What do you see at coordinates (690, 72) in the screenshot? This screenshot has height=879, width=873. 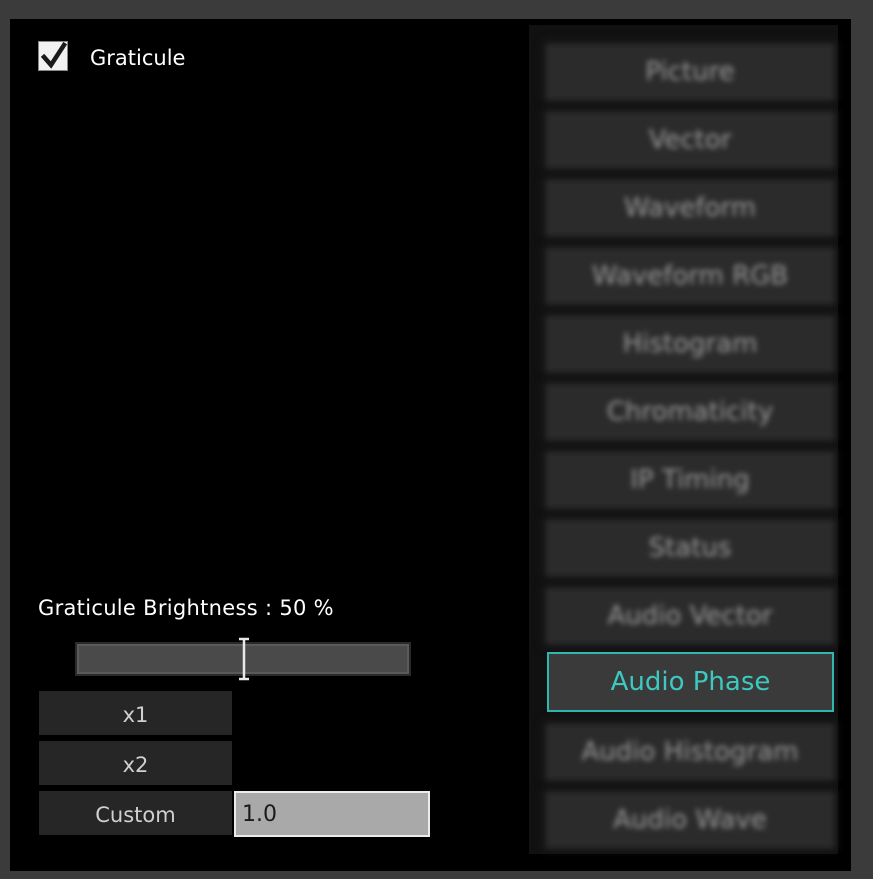 I see `mode-button-picture: Picture` at bounding box center [690, 72].